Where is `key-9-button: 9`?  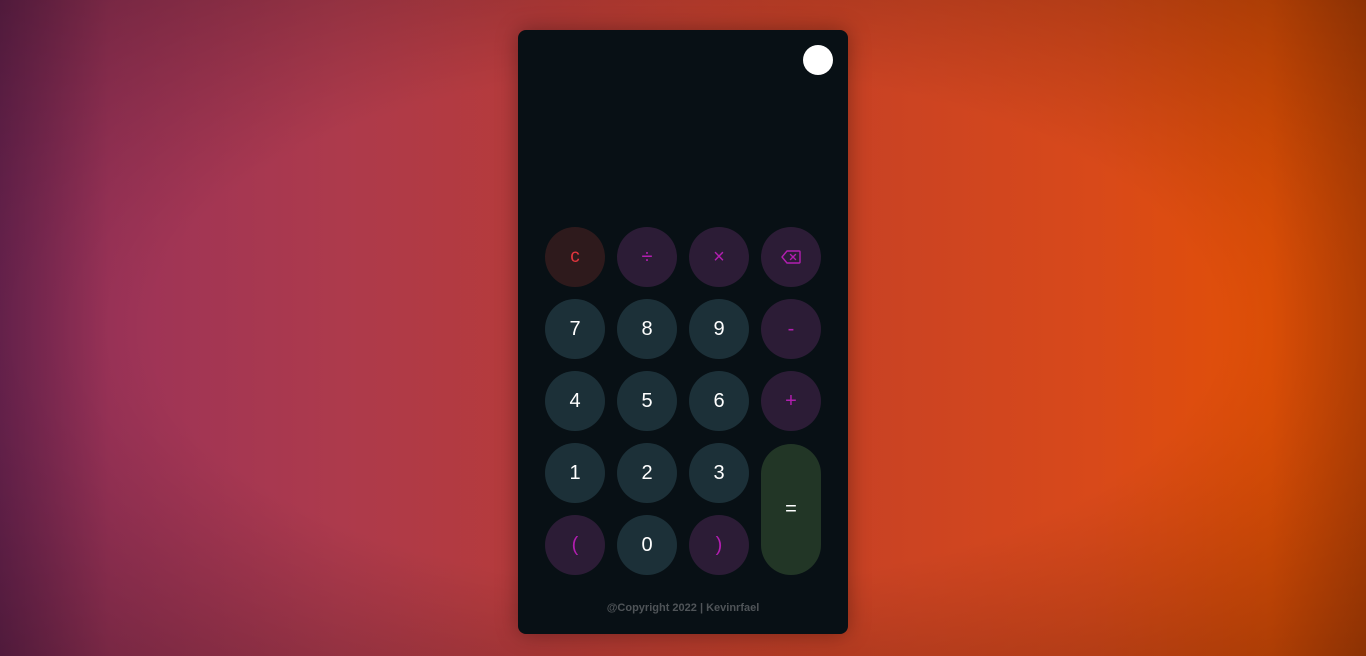 key-9-button: 9 is located at coordinates (719, 329).